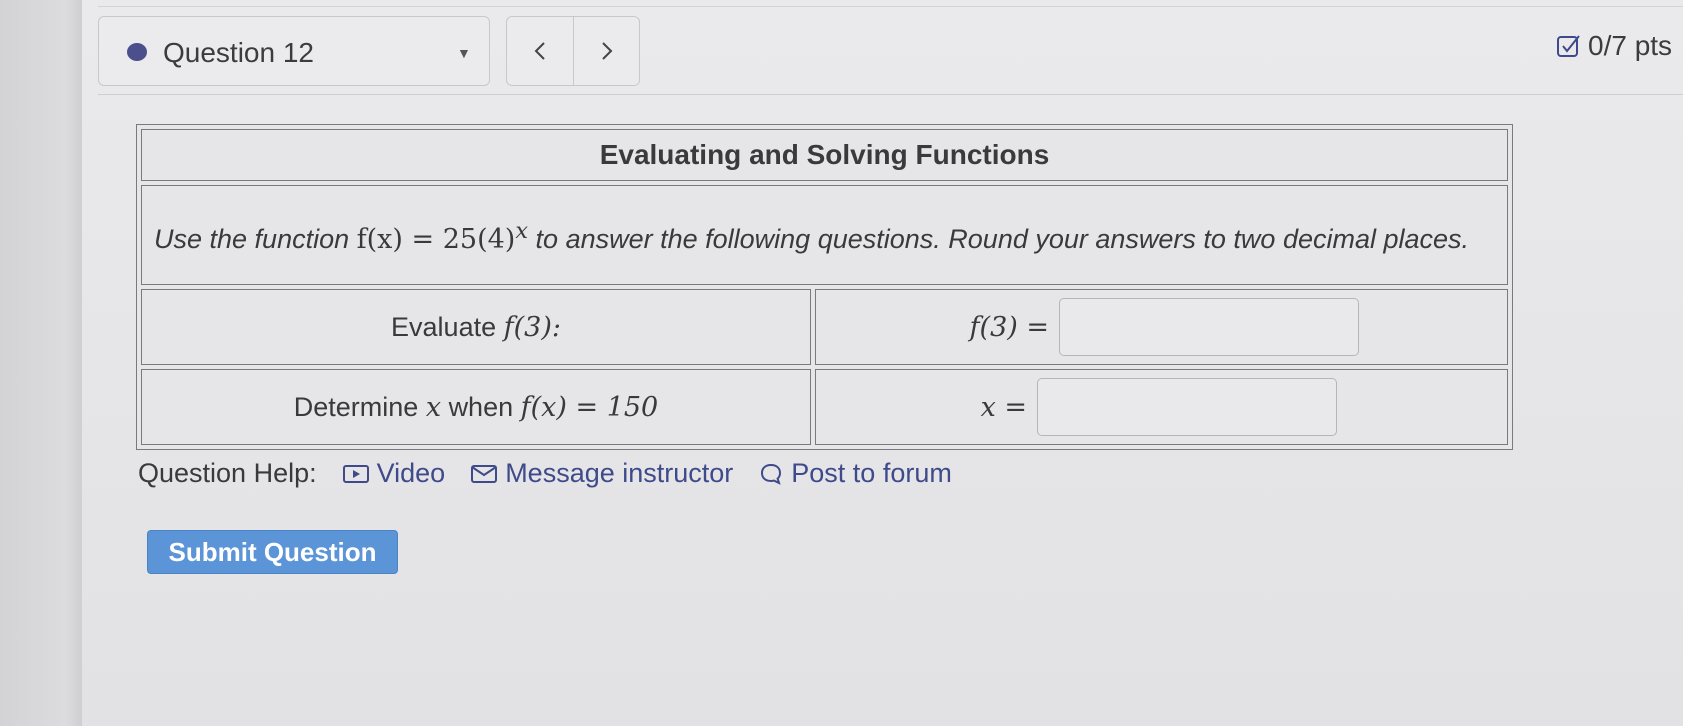 The height and width of the screenshot is (726, 1683). I want to click on points-text: 0/7 pts, so click(1630, 45).